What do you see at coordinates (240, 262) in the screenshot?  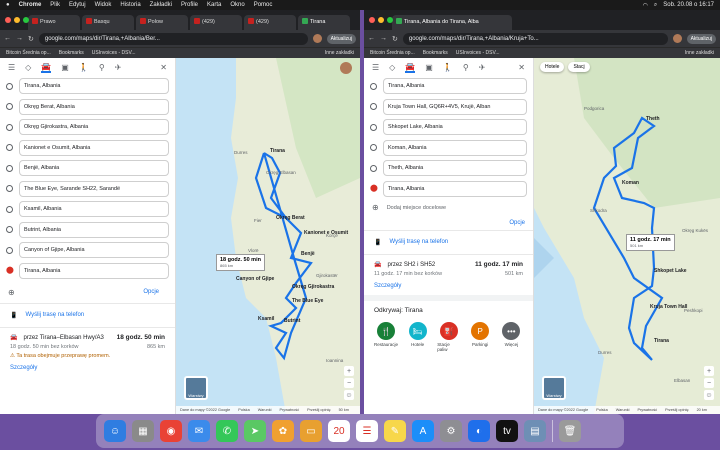 I see `route-time-bubble: 18 godz. 50 min 865 km` at bounding box center [240, 262].